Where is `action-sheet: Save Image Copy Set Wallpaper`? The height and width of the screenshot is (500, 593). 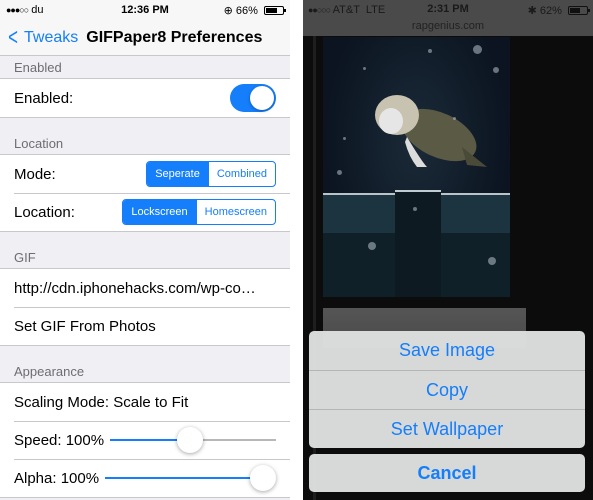
action-sheet: Save Image Copy Set Wallpaper is located at coordinates (447, 389).